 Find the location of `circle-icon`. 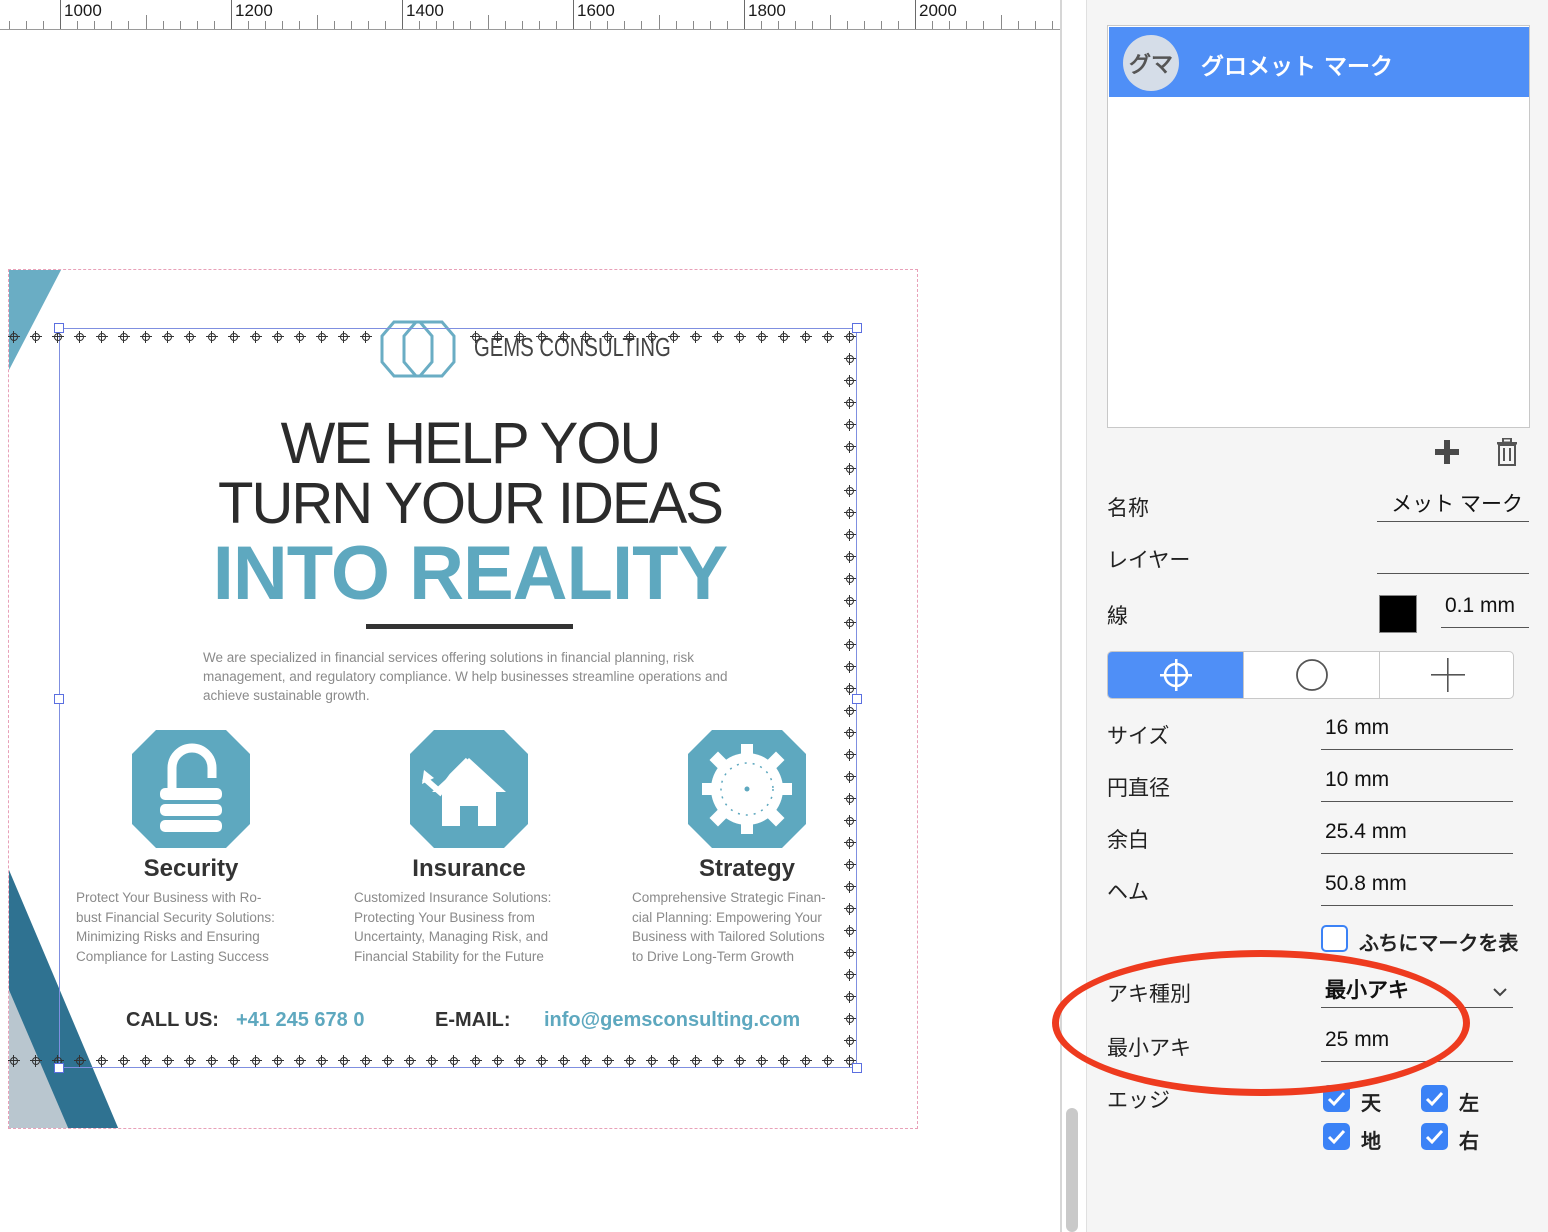

circle-icon is located at coordinates (1311, 675).